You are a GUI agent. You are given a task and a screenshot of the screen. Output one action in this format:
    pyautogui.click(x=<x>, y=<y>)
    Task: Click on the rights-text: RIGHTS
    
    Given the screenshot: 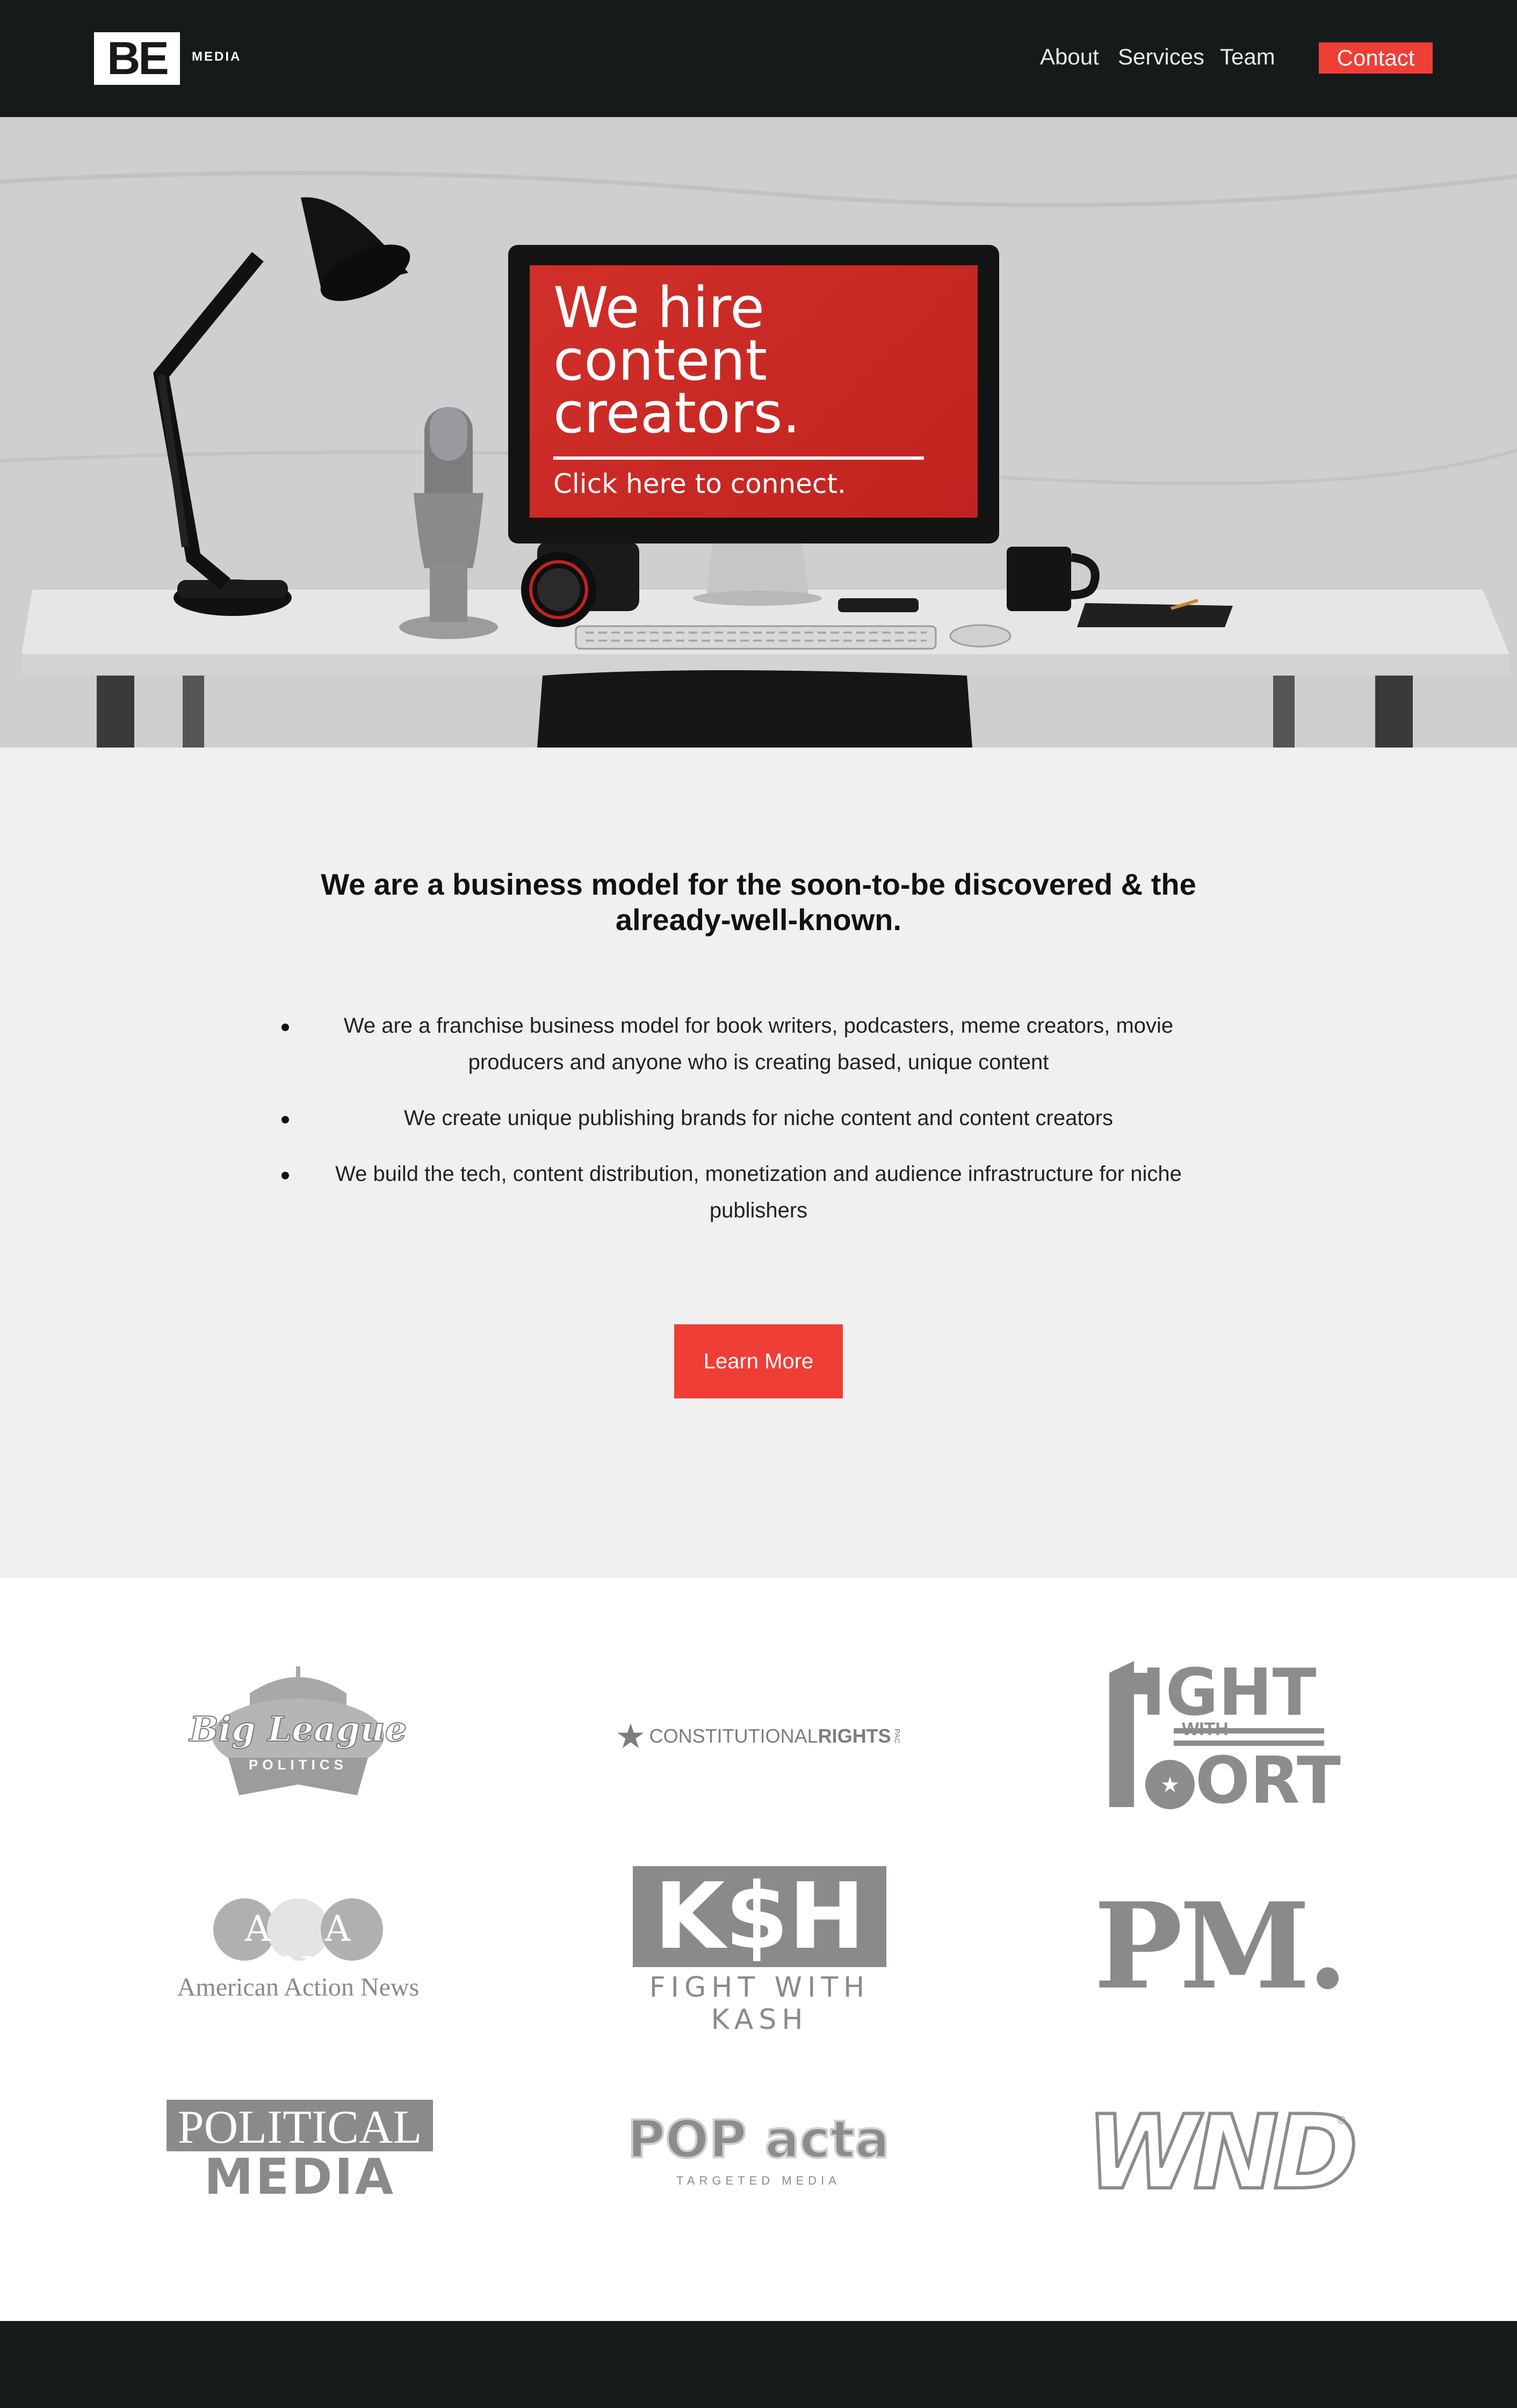 What is the action you would take?
    pyautogui.click(x=854, y=1736)
    